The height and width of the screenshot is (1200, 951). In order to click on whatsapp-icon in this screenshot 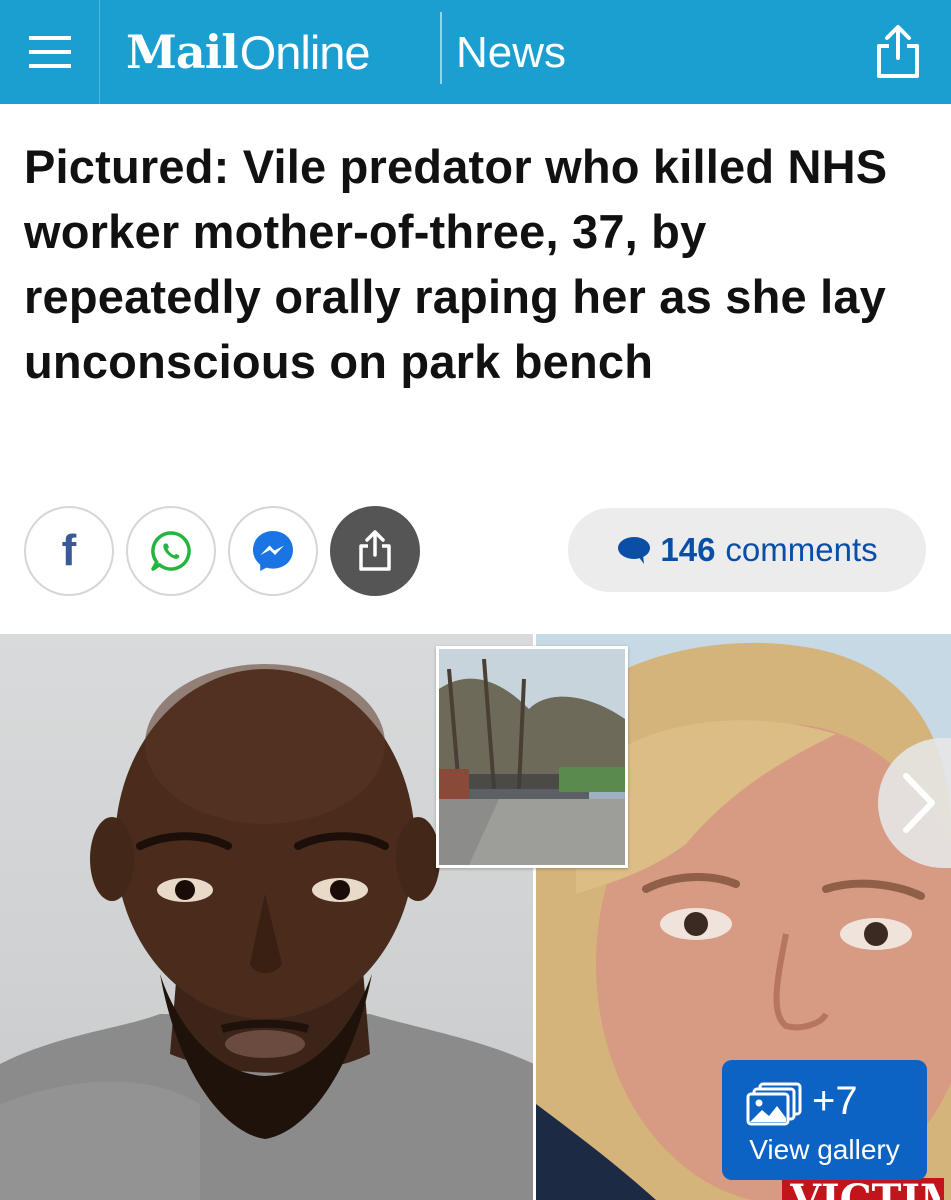, I will do `click(171, 551)`.